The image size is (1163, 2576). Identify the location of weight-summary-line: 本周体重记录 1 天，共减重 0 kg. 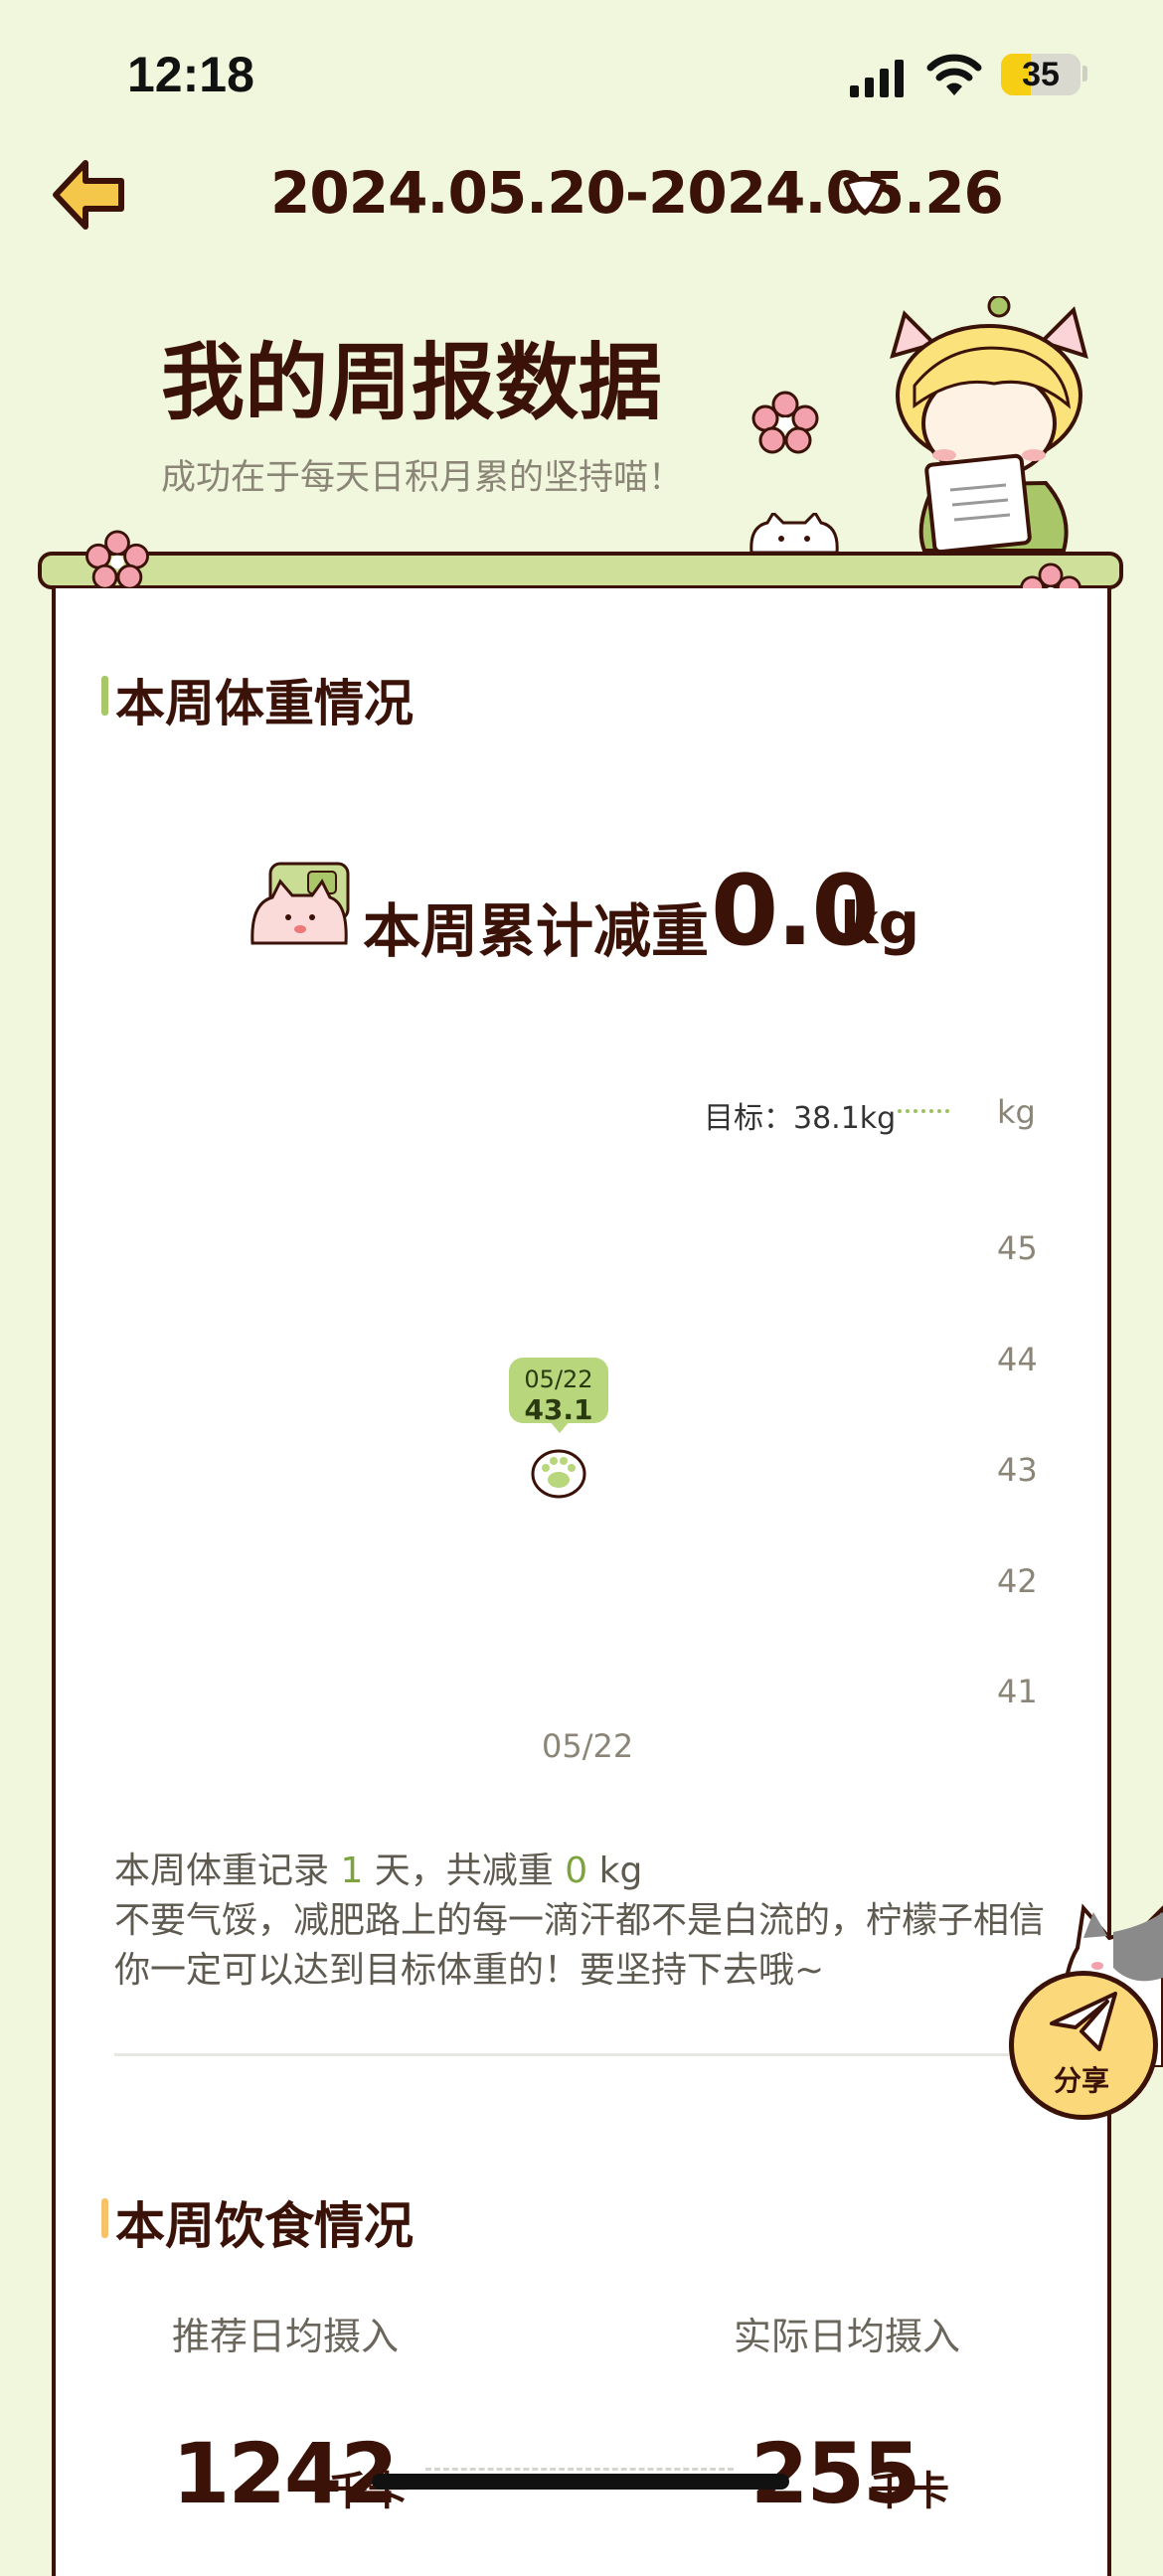
(591, 1871).